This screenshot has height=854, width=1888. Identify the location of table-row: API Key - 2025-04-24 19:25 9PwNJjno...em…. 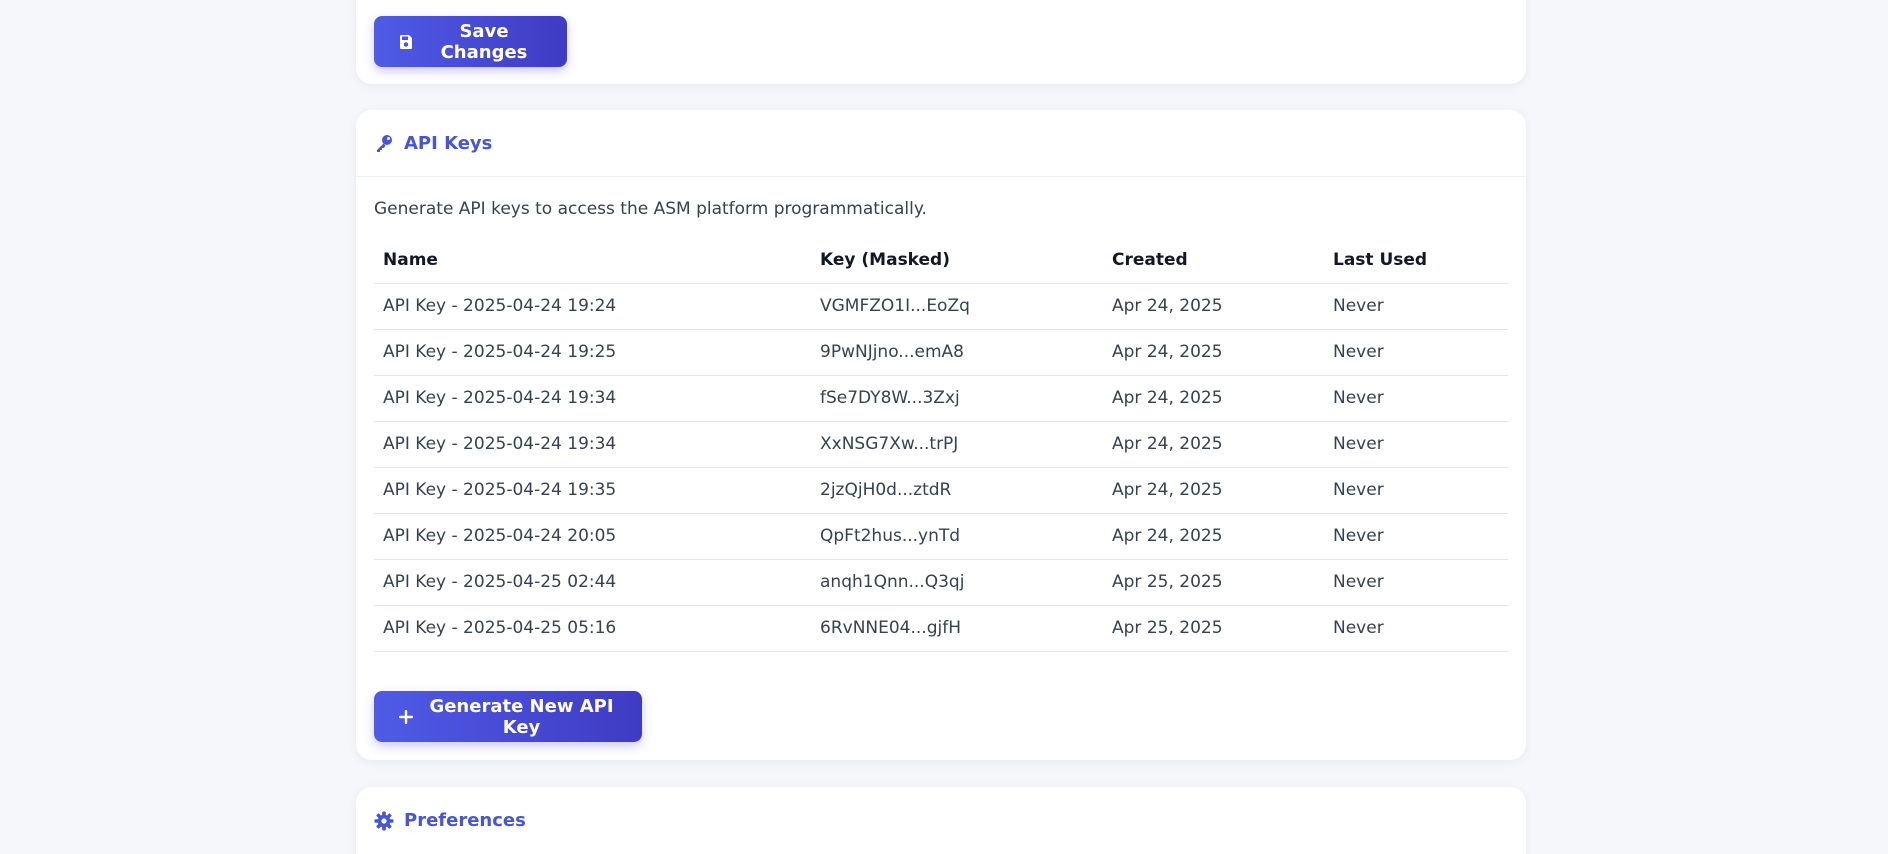
(941, 352).